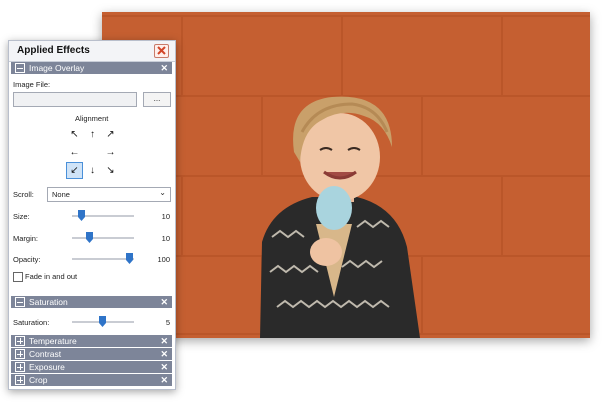 Image resolution: width=607 pixels, height=402 pixels. What do you see at coordinates (32, 84) in the screenshot?
I see `image-file-label: Image File:` at bounding box center [32, 84].